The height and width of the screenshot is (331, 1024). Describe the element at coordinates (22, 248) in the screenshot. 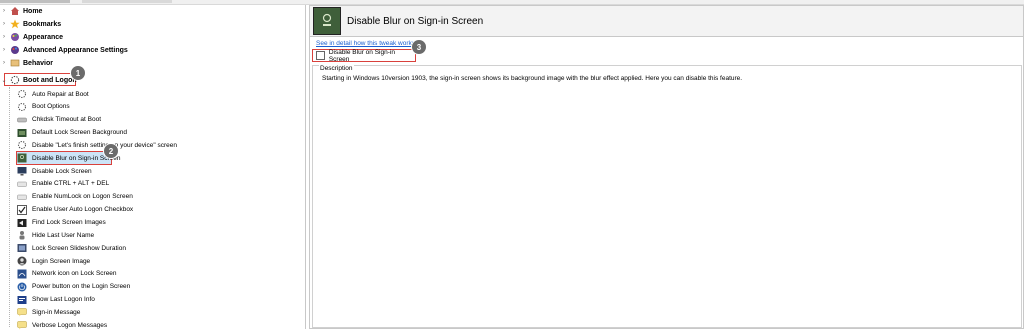

I see `slideshow-icon` at that location.